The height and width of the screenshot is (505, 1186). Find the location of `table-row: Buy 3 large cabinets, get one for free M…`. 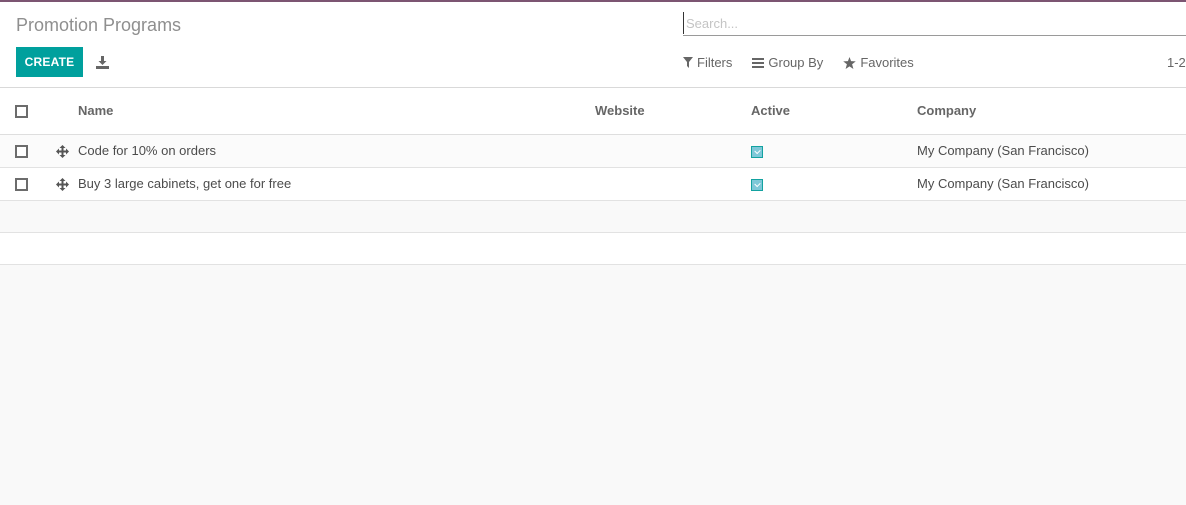

table-row: Buy 3 large cabinets, get one for free M… is located at coordinates (593, 184).